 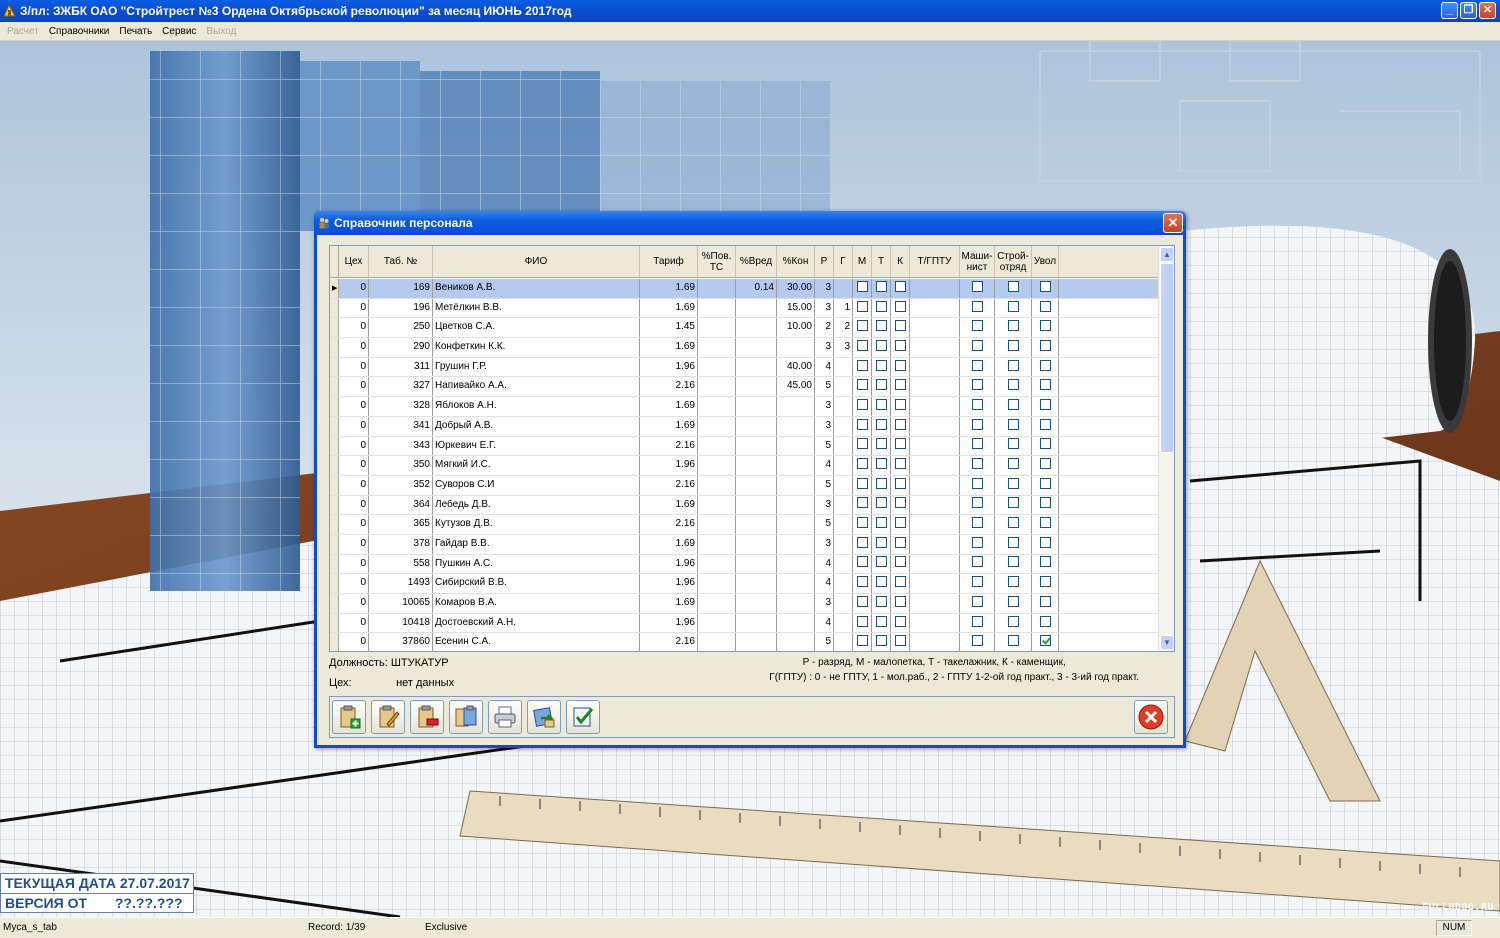 What do you see at coordinates (135, 31) in the screenshot?
I see `menu-item-pechat: Печать` at bounding box center [135, 31].